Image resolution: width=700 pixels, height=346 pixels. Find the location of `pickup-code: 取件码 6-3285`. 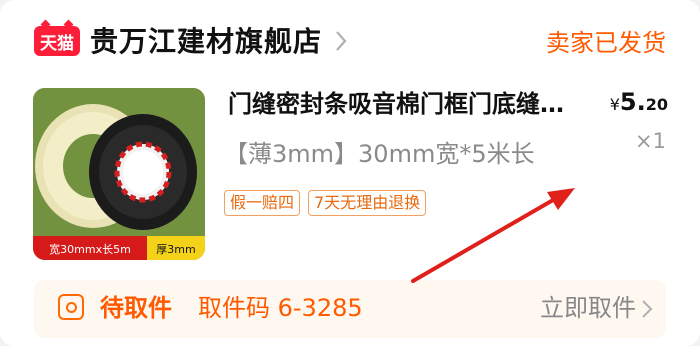

pickup-code: 取件码 6-3285 is located at coordinates (280, 308).